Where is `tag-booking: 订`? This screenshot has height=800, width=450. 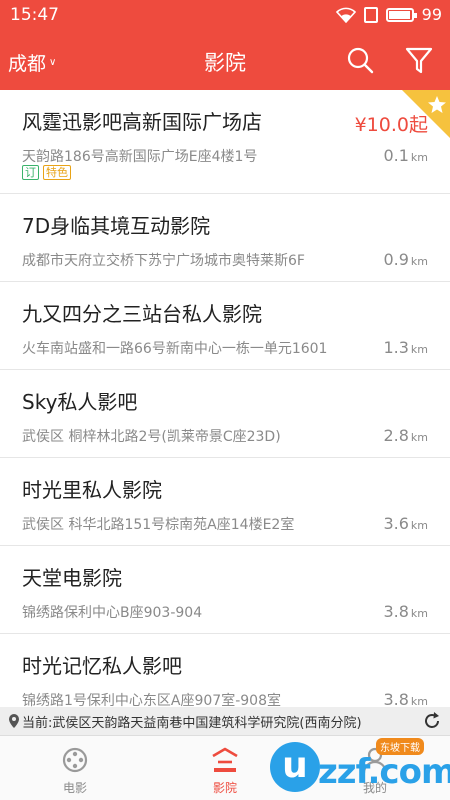
tag-booking: 订 is located at coordinates (30, 172).